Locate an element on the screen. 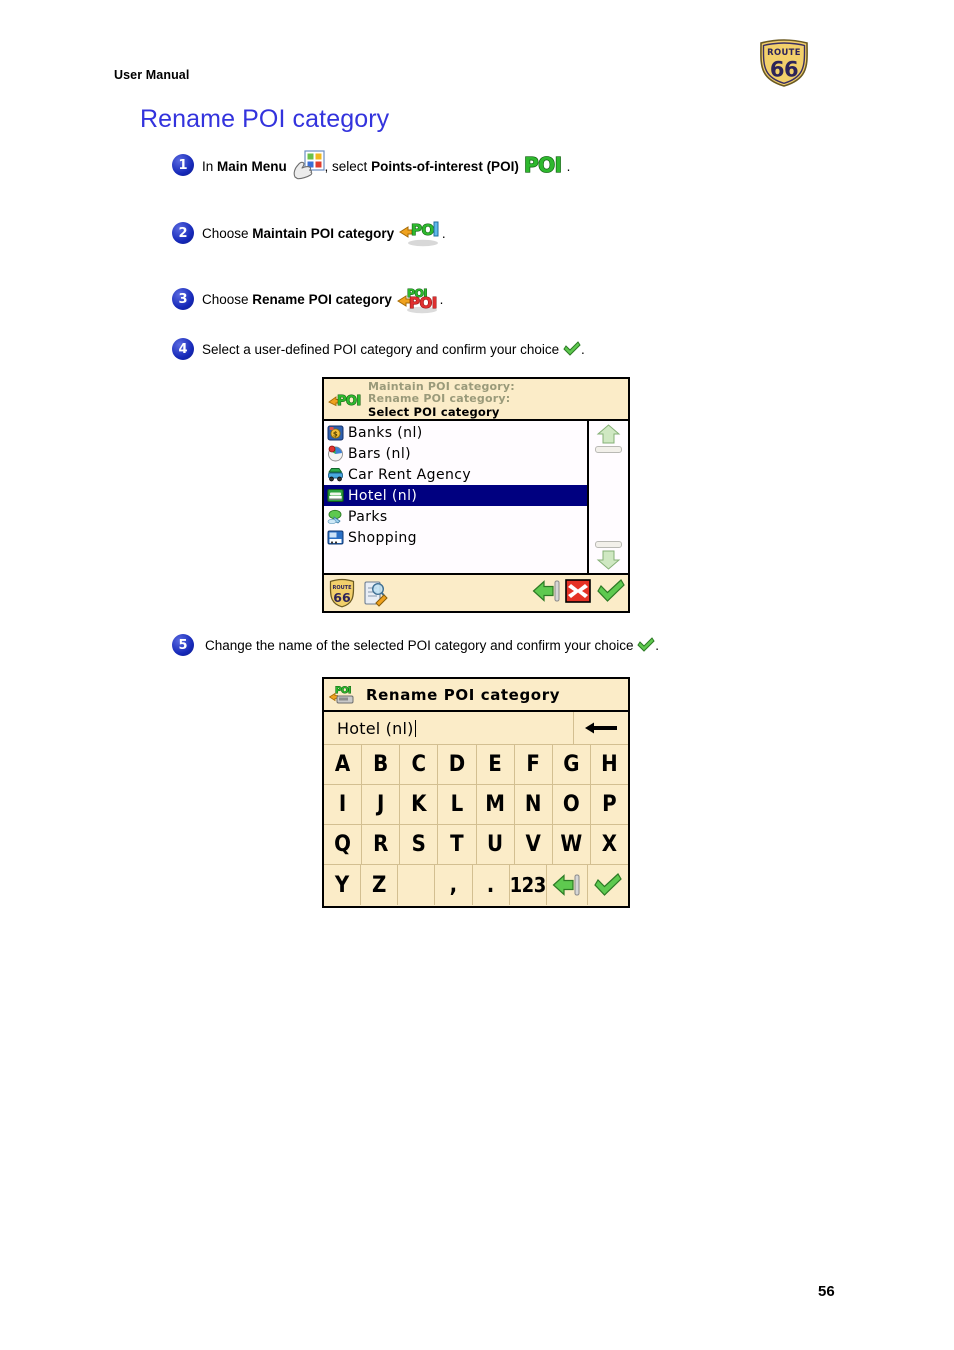  back-arrow-icon is located at coordinates (546, 593).